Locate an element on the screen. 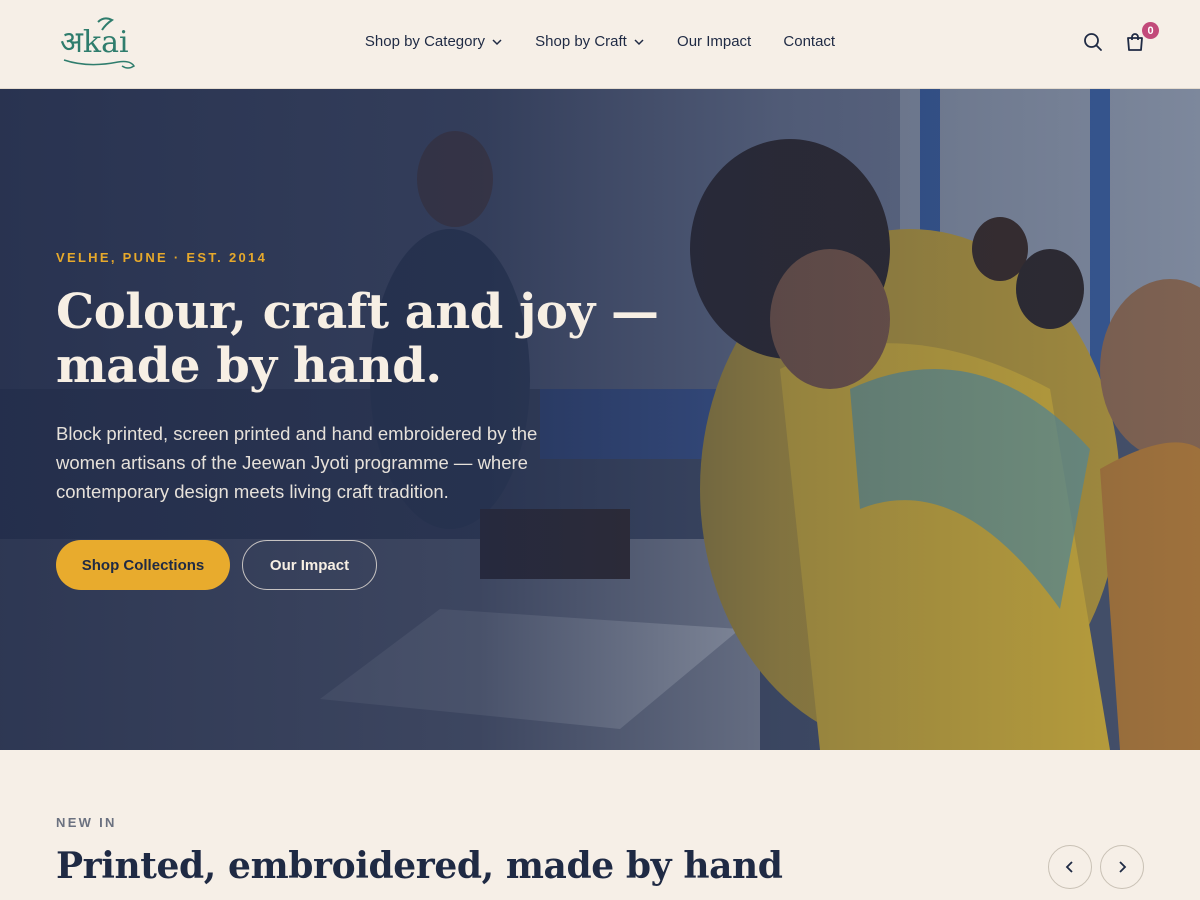 This screenshot has width=1200, height=900. cart-count-badge: 0 is located at coordinates (1150, 30).